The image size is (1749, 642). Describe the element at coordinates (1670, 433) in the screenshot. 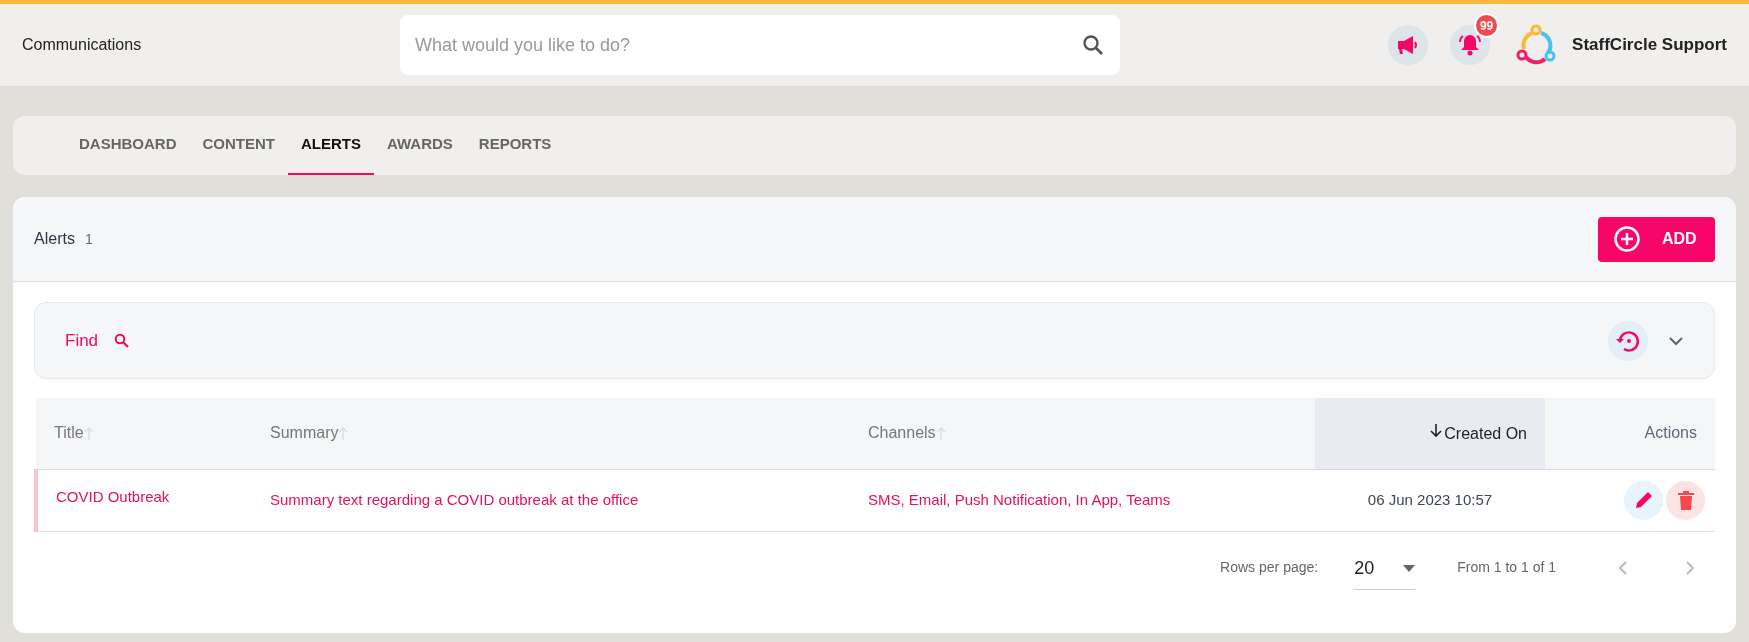

I see `column-header: Actions` at that location.